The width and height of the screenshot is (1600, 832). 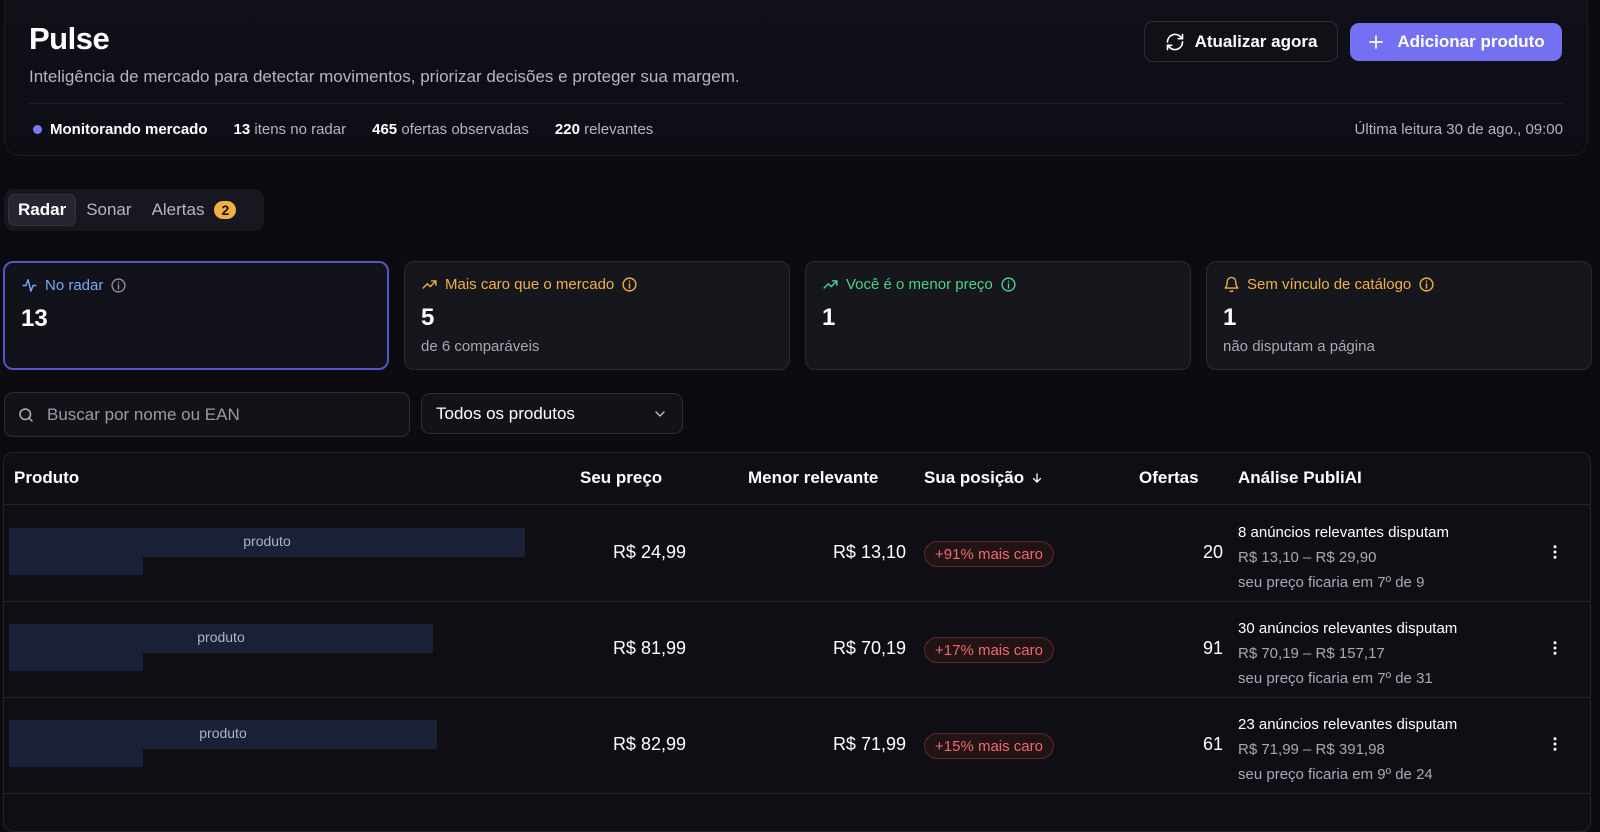 What do you see at coordinates (813, 478) in the screenshot?
I see `col-menor-relevante: Menor relevante` at bounding box center [813, 478].